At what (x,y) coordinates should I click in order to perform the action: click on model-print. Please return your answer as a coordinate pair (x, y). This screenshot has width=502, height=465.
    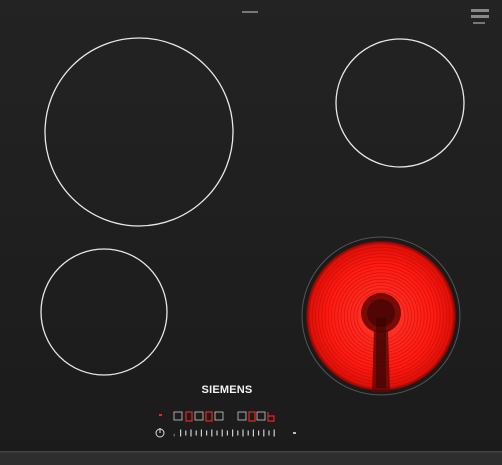
    Looking at the image, I should click on (250, 12).